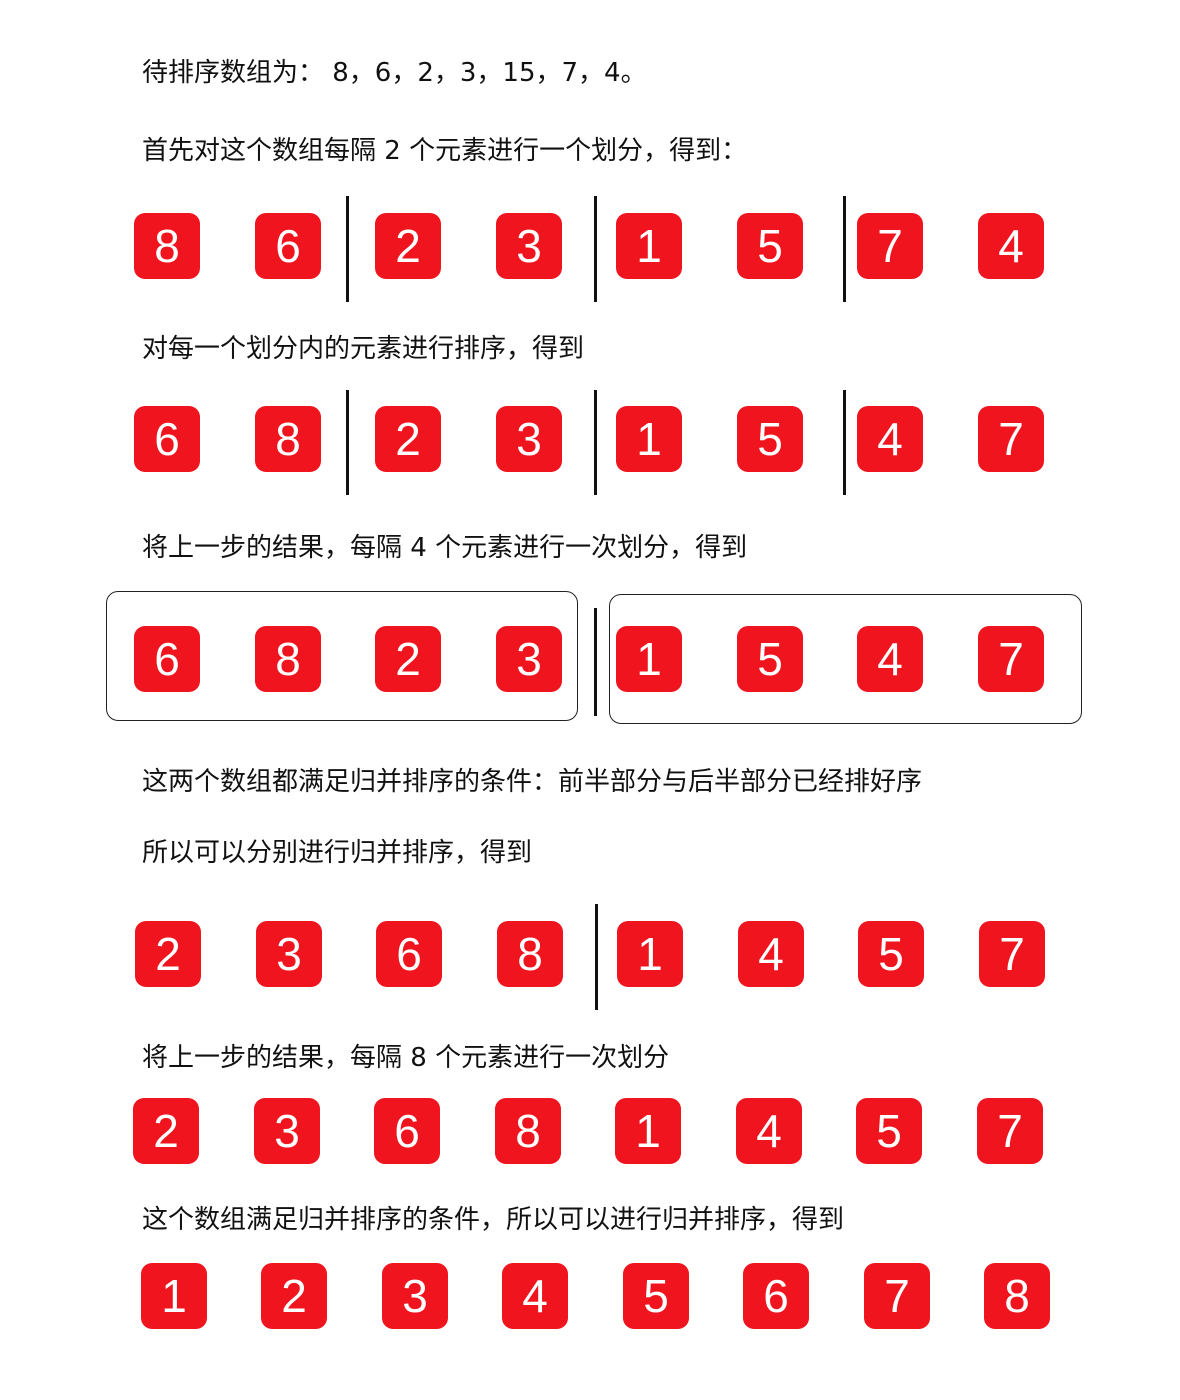  What do you see at coordinates (445, 151) in the screenshot?
I see `step1-text: 首先对这个数组每隔 2 个元素进行一个划分，得到：` at bounding box center [445, 151].